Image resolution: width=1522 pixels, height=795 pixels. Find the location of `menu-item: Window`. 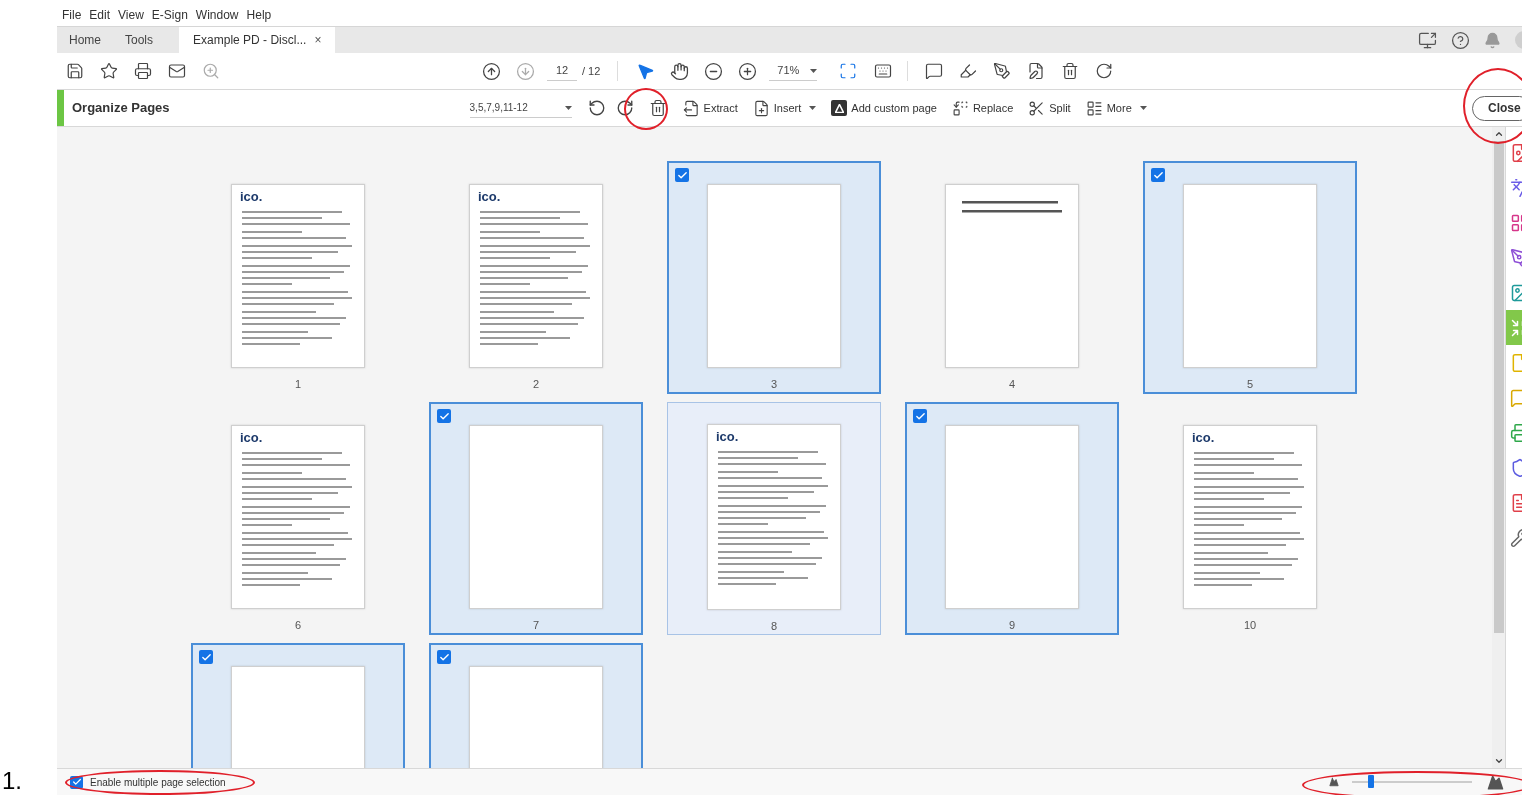

menu-item: Window is located at coordinates (217, 15).